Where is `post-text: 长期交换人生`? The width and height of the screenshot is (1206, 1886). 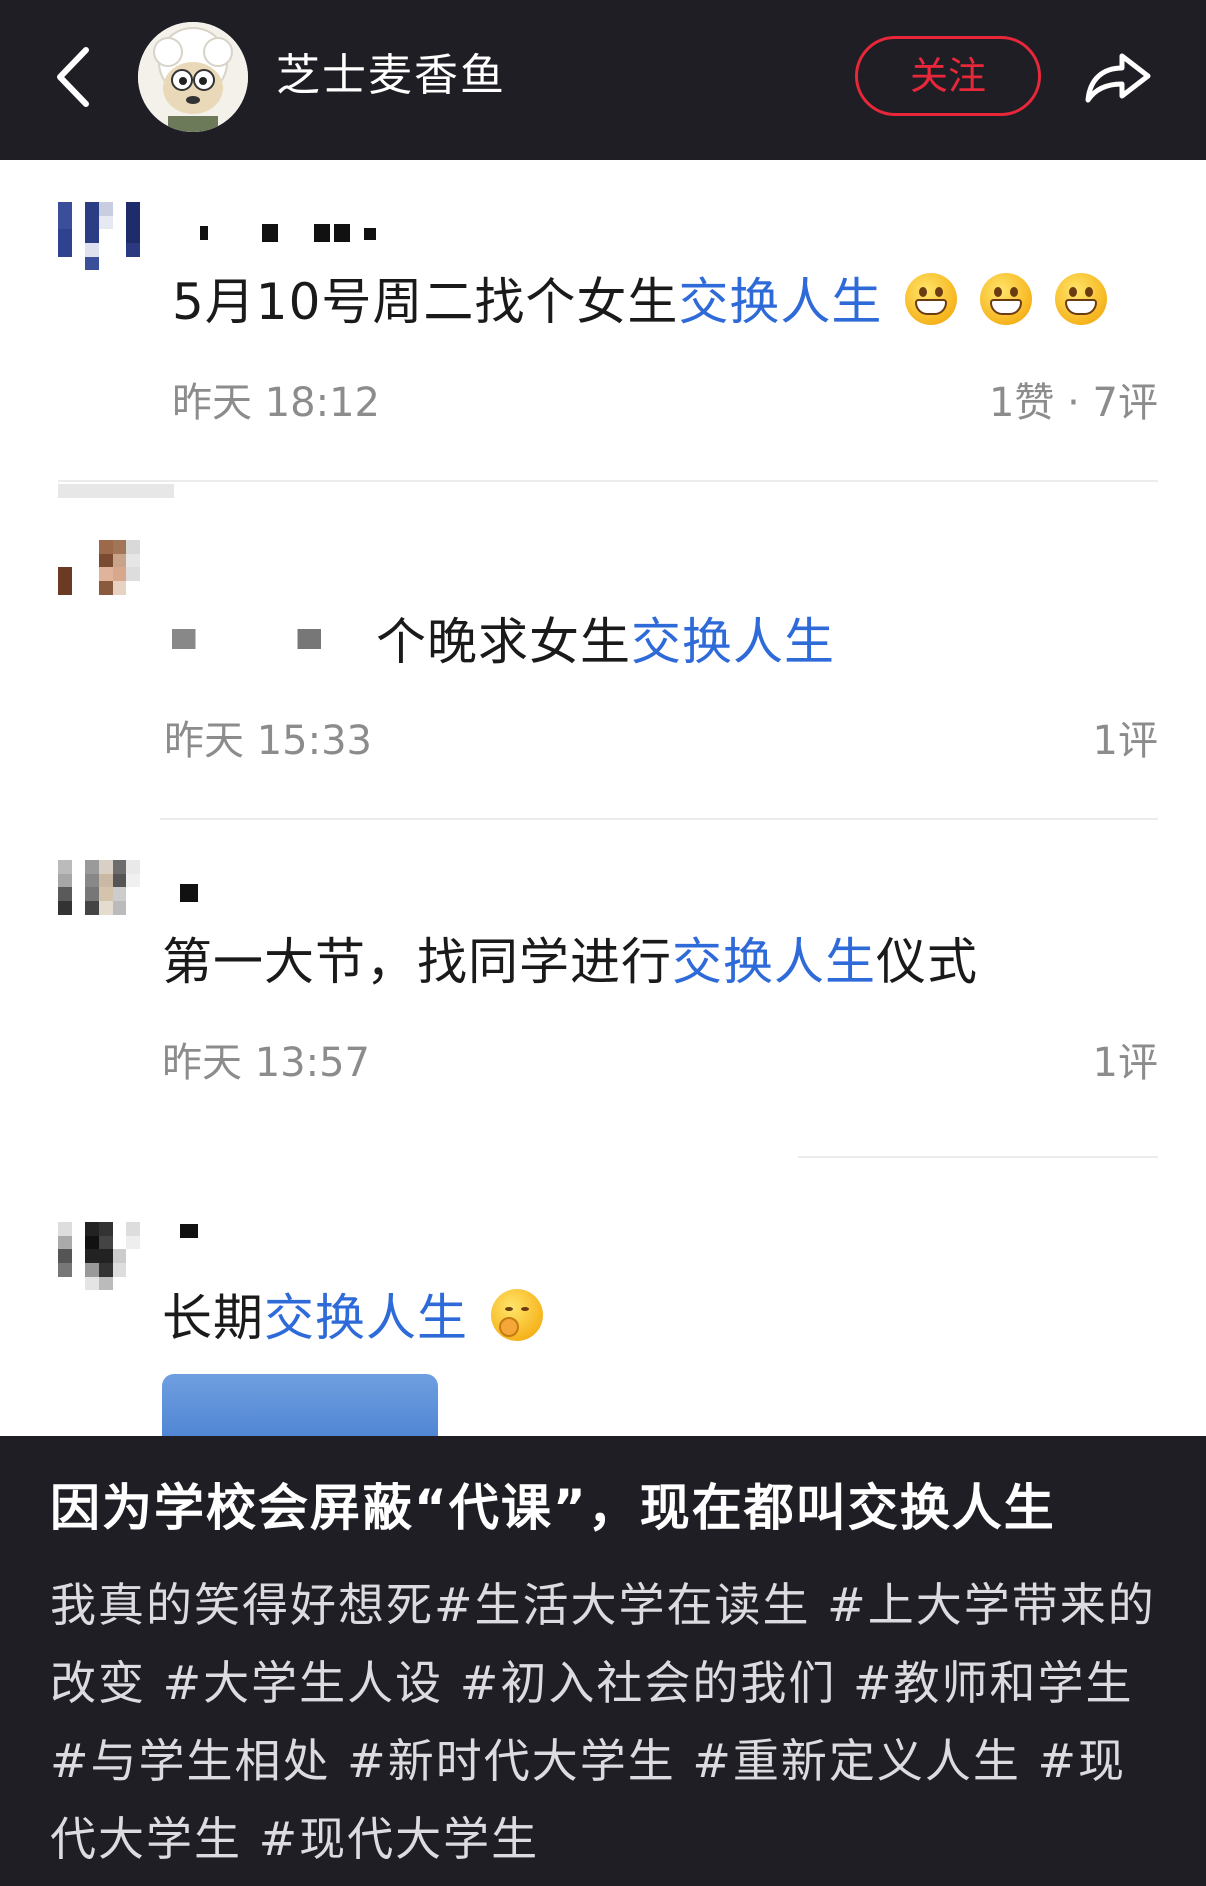 post-text: 长期交换人生 is located at coordinates (352, 1318).